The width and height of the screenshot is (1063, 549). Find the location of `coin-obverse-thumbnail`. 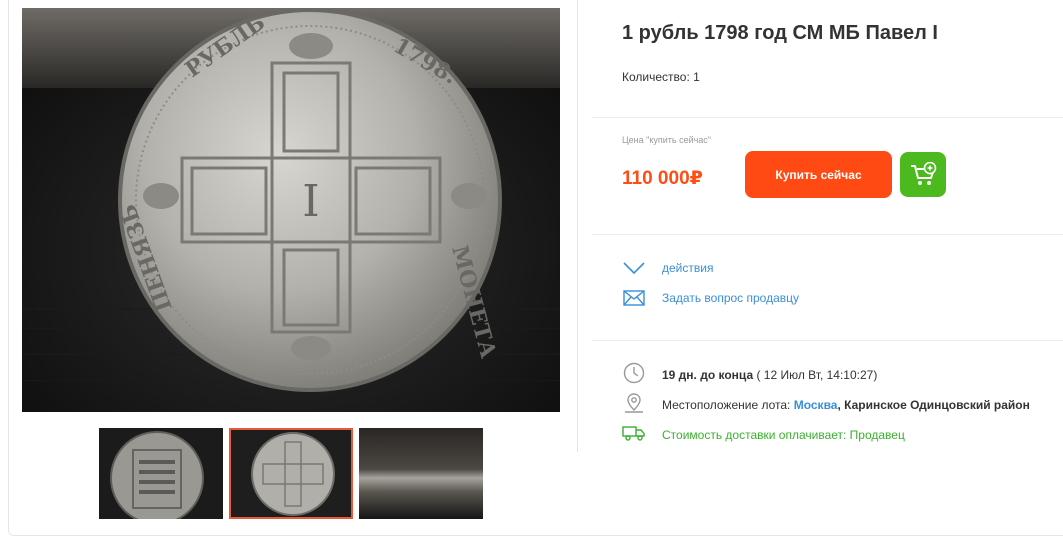

coin-obverse-thumbnail is located at coordinates (291, 473).